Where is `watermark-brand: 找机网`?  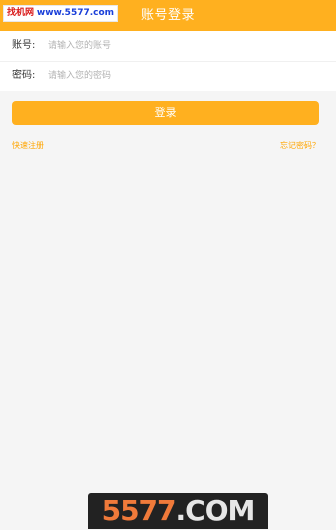
watermark-brand: 找机网 is located at coordinates (21, 13).